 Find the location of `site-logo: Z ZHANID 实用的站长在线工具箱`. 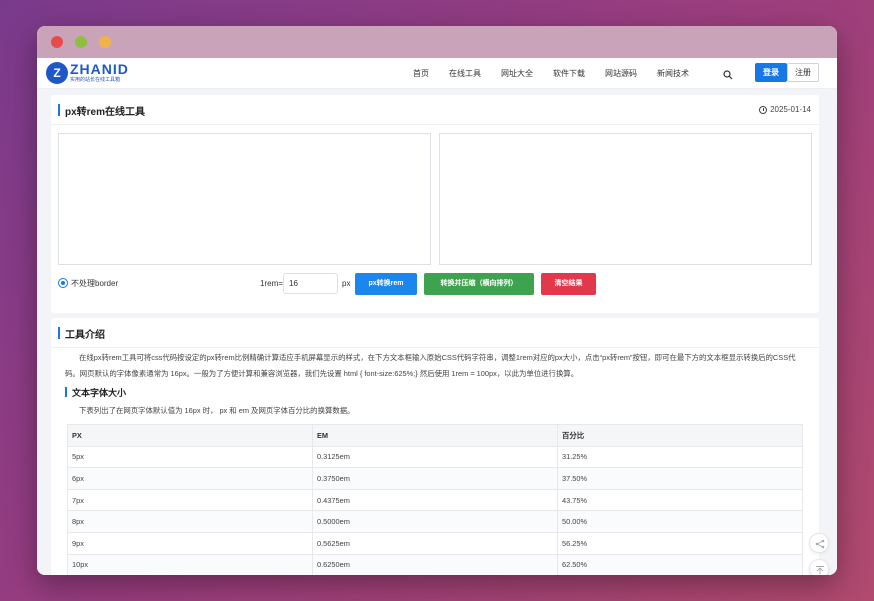

site-logo: Z ZHANID 实用的站长在线工具箱 is located at coordinates (87, 72).